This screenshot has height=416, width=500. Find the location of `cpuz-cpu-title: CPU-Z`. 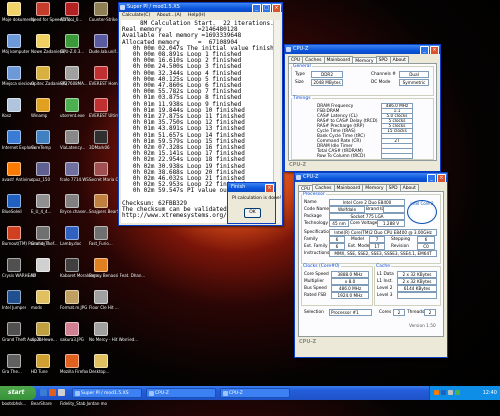

cpuz-cpu-title: CPU-Z is located at coordinates (311, 177).